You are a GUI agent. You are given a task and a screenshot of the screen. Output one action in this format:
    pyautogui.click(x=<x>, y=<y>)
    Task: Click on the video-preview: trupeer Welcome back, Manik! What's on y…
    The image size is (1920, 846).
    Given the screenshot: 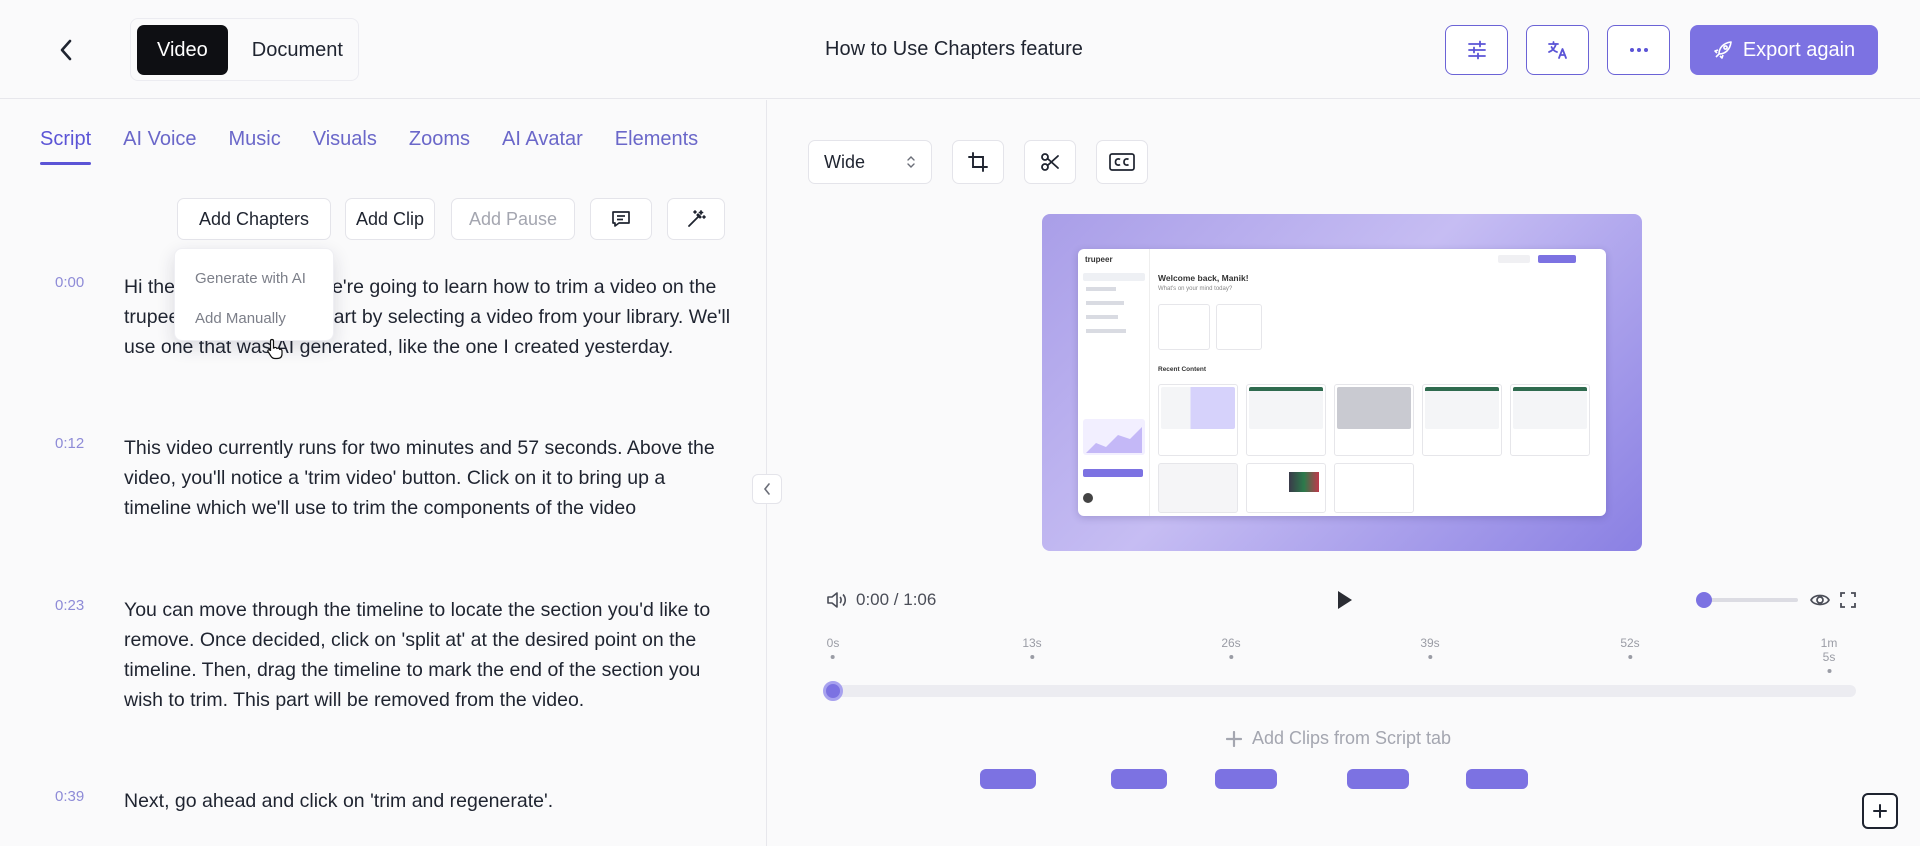 What is the action you would take?
    pyautogui.click(x=1342, y=382)
    